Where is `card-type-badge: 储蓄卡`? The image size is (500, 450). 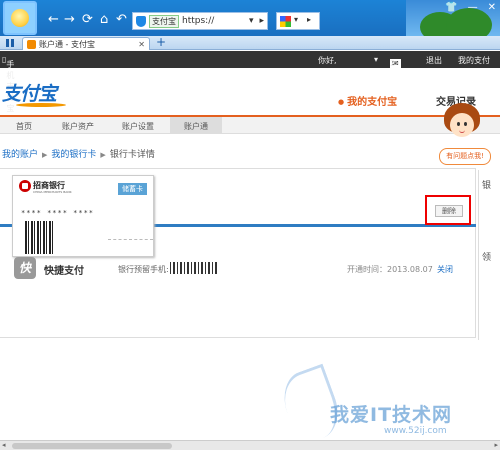 card-type-badge: 储蓄卡 is located at coordinates (132, 189).